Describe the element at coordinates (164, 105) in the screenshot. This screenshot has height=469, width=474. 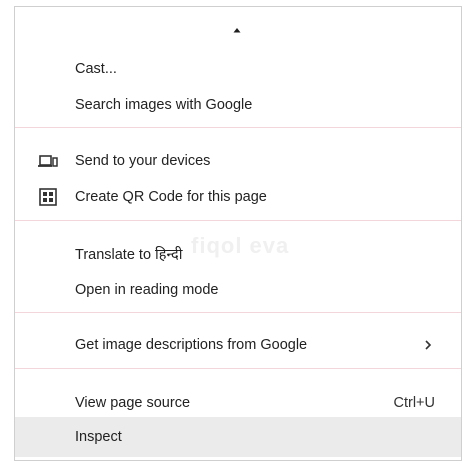
I see `menu-item-label: Search images with Google` at that location.